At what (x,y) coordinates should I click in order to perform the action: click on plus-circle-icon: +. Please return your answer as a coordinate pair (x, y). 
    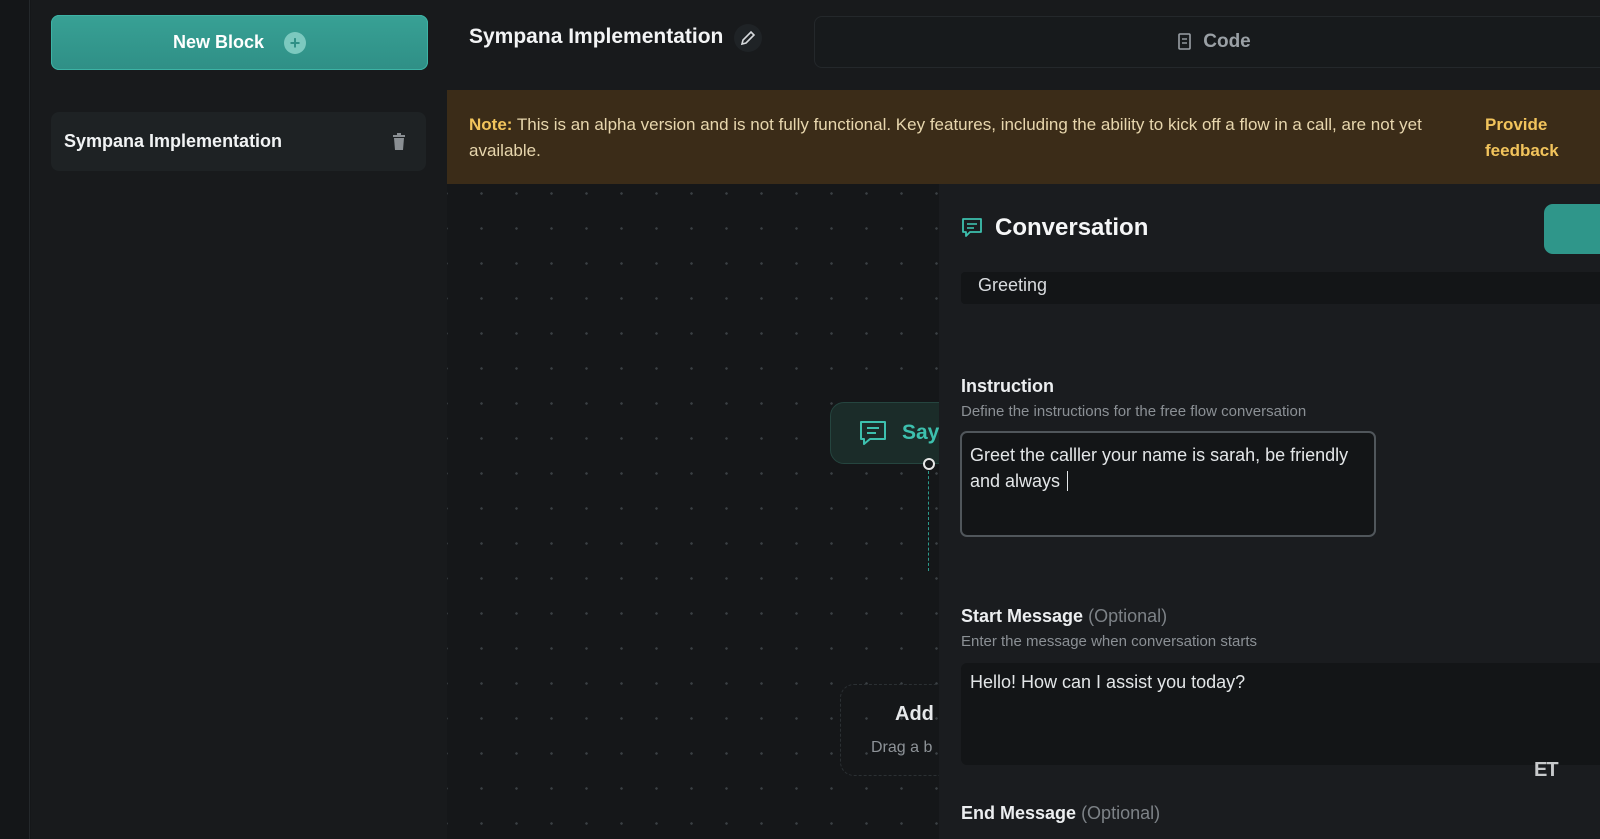
    Looking at the image, I should click on (295, 42).